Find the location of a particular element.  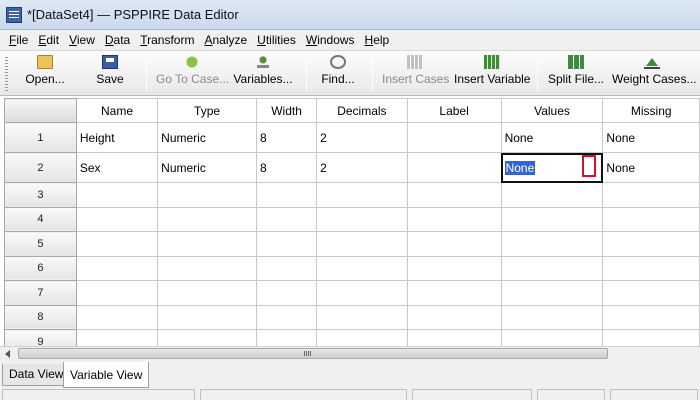

scroll-left-arrow-icon is located at coordinates (7, 354).